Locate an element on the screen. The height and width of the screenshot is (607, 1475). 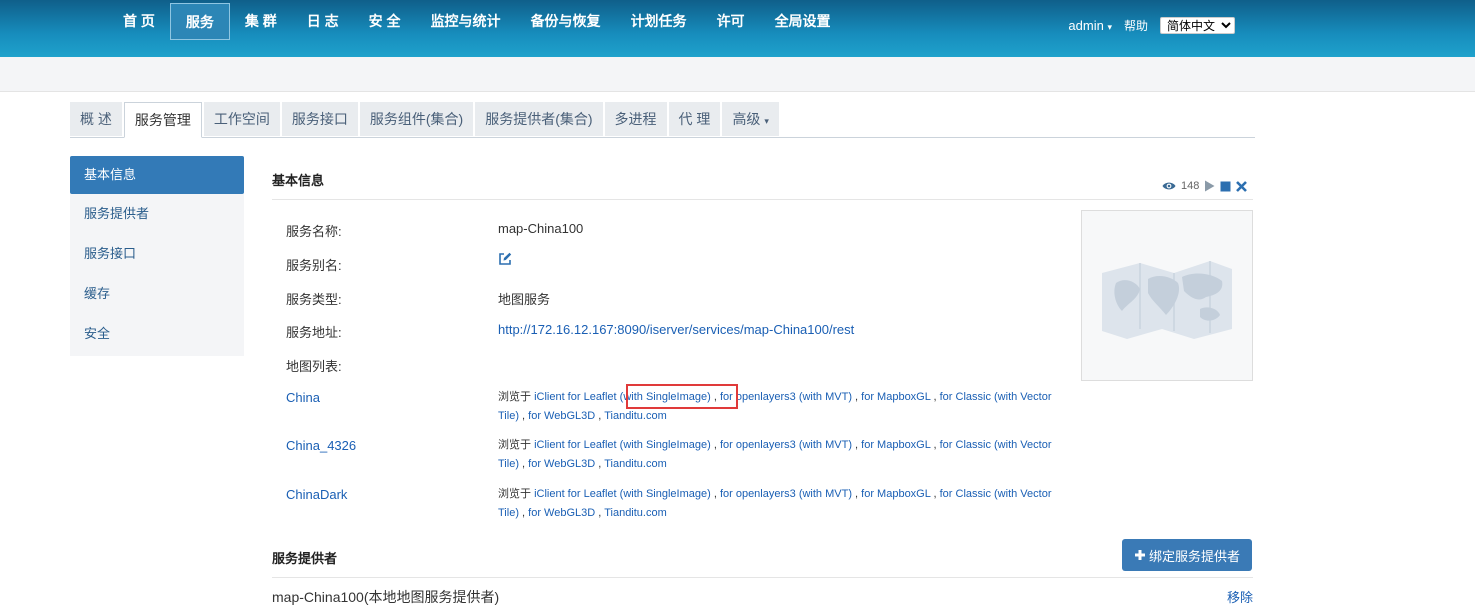
tab-workspace: 工作空间 is located at coordinates (241, 119).